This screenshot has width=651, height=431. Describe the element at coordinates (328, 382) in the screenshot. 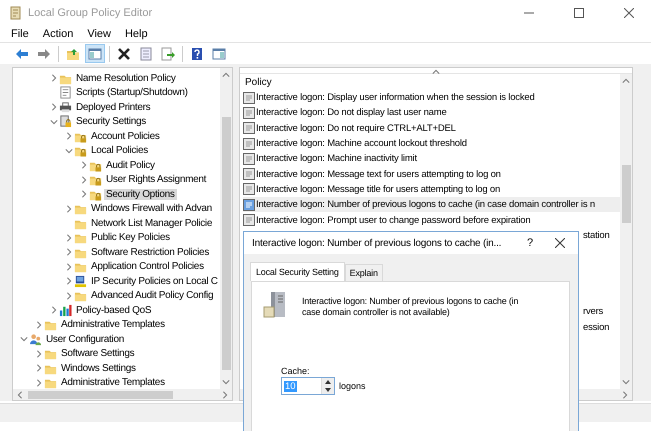

I see `spin-up-icon` at that location.